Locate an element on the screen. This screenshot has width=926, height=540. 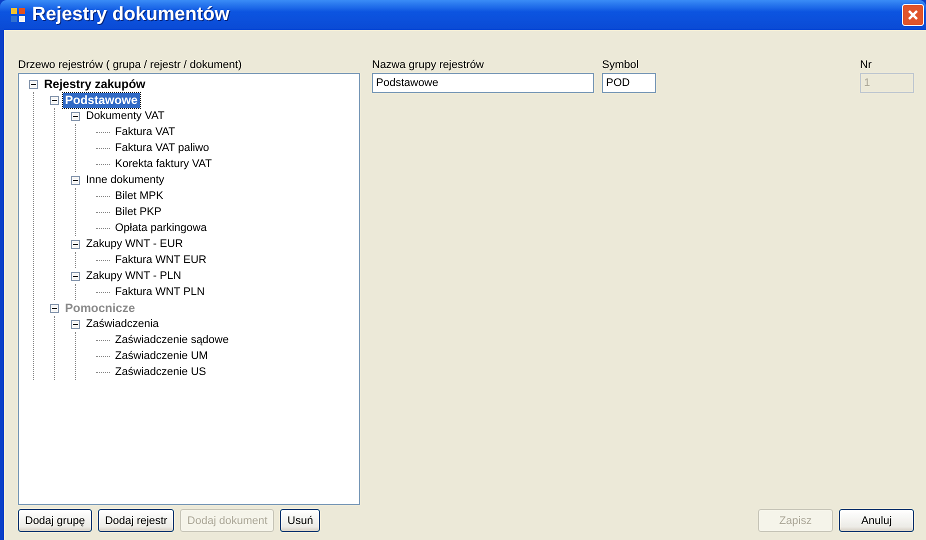
tree-item: Dokumenty VAT is located at coordinates (125, 116).